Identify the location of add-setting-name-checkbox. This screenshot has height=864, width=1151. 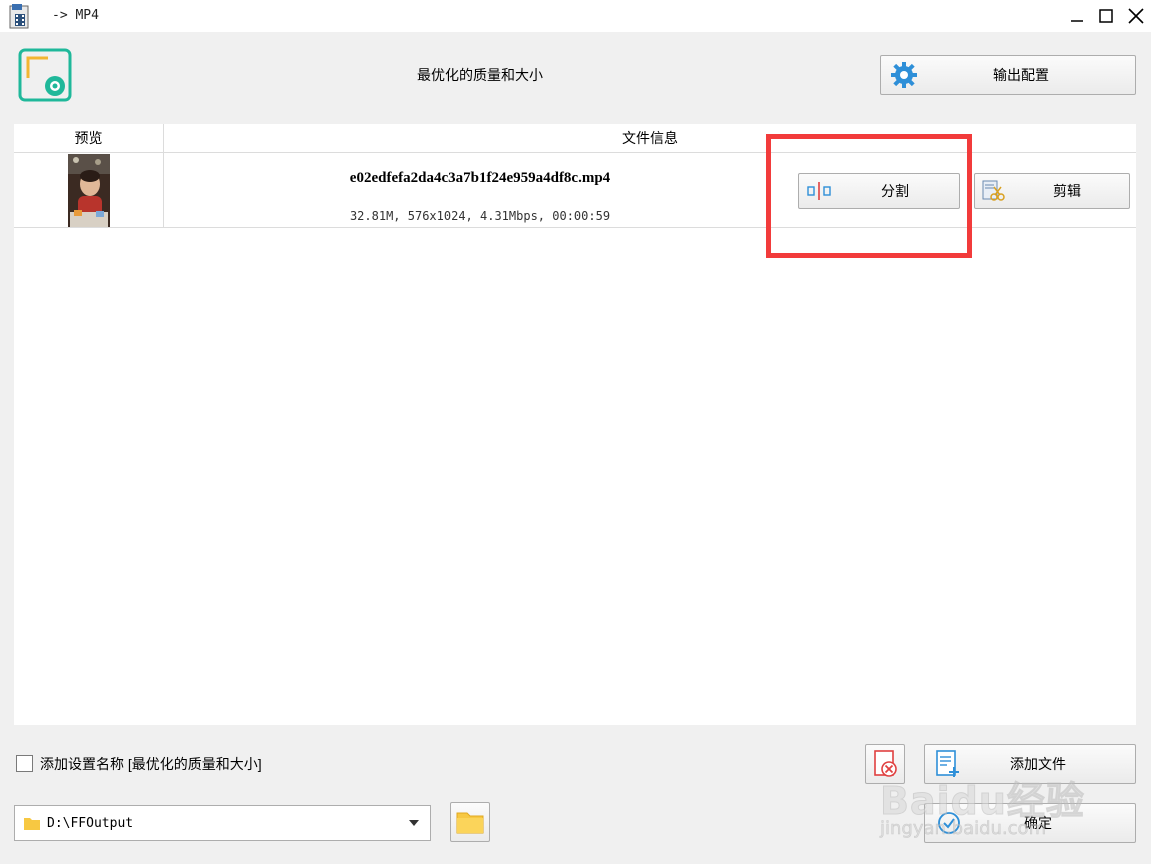
(24, 763).